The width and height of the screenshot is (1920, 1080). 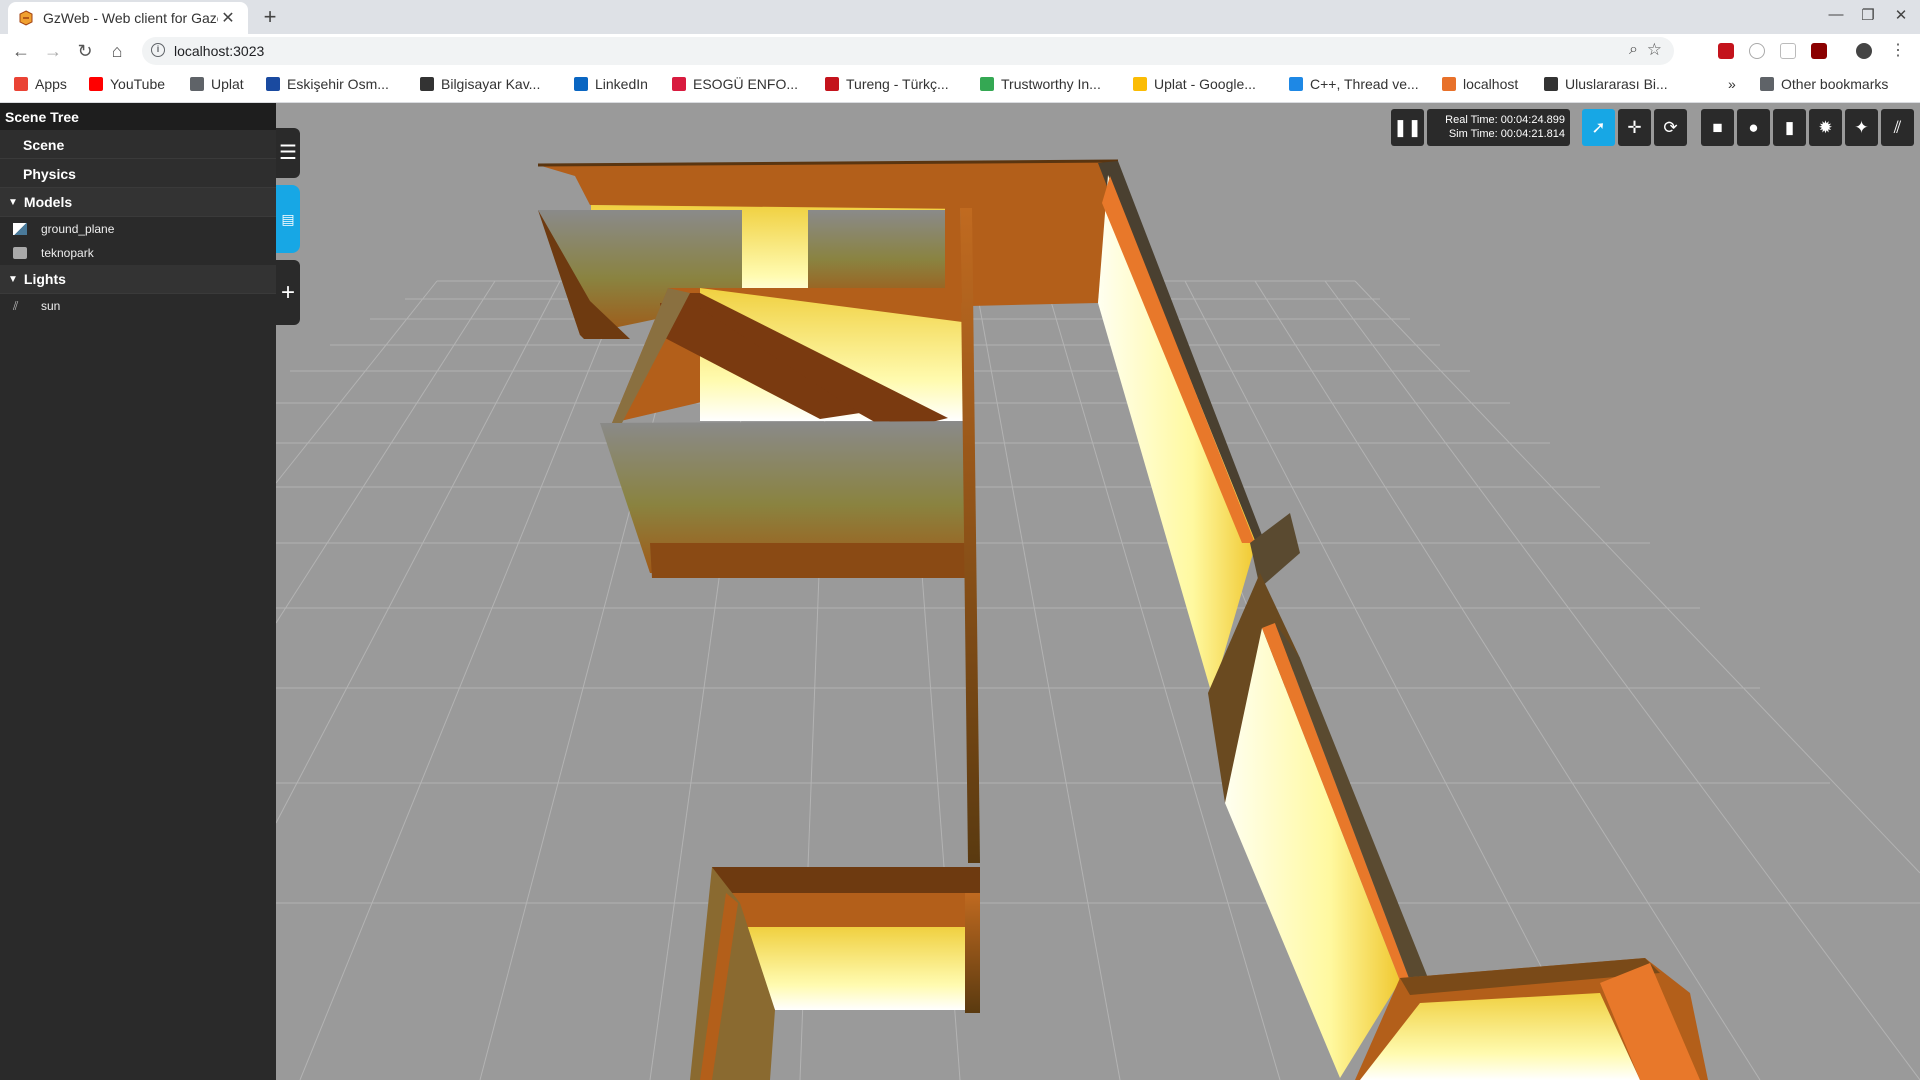 What do you see at coordinates (1868, 15) in the screenshot?
I see `restore-icon: ❐` at bounding box center [1868, 15].